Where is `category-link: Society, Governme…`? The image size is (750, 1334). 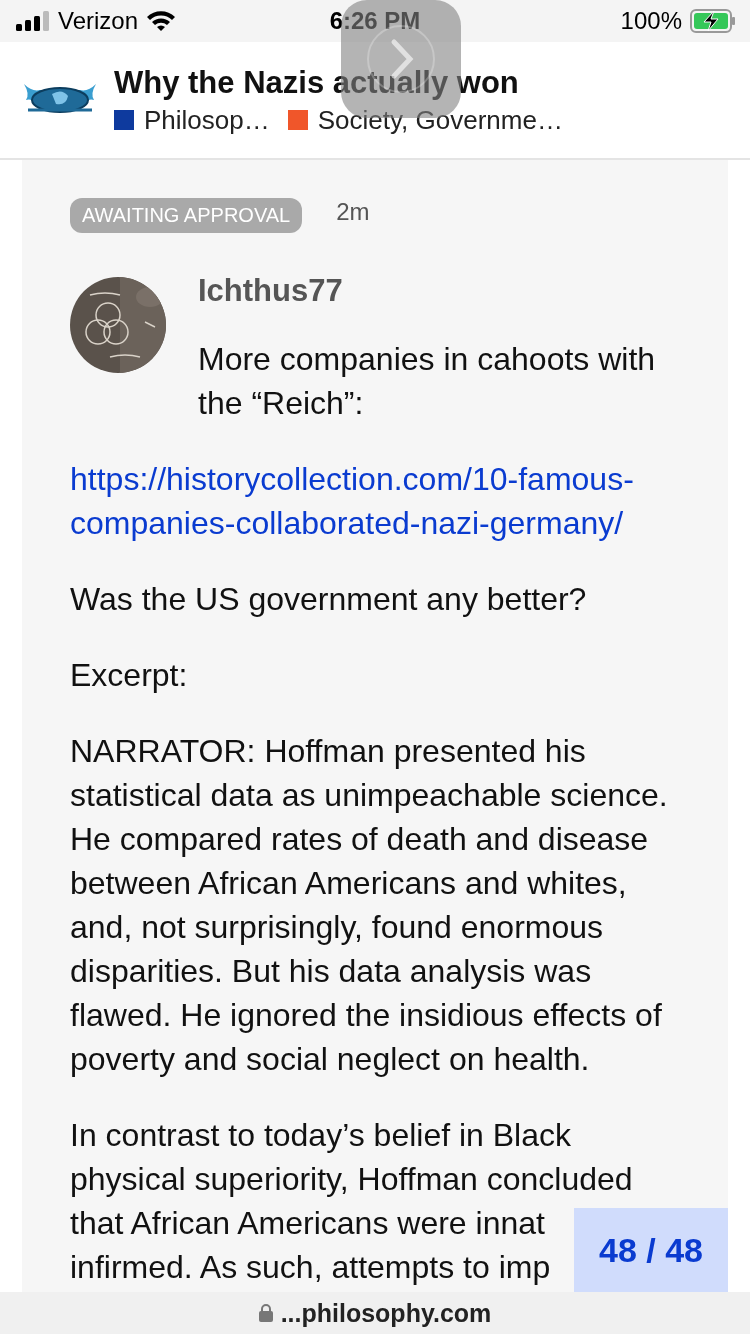
category-link: Society, Governme… is located at coordinates (440, 120).